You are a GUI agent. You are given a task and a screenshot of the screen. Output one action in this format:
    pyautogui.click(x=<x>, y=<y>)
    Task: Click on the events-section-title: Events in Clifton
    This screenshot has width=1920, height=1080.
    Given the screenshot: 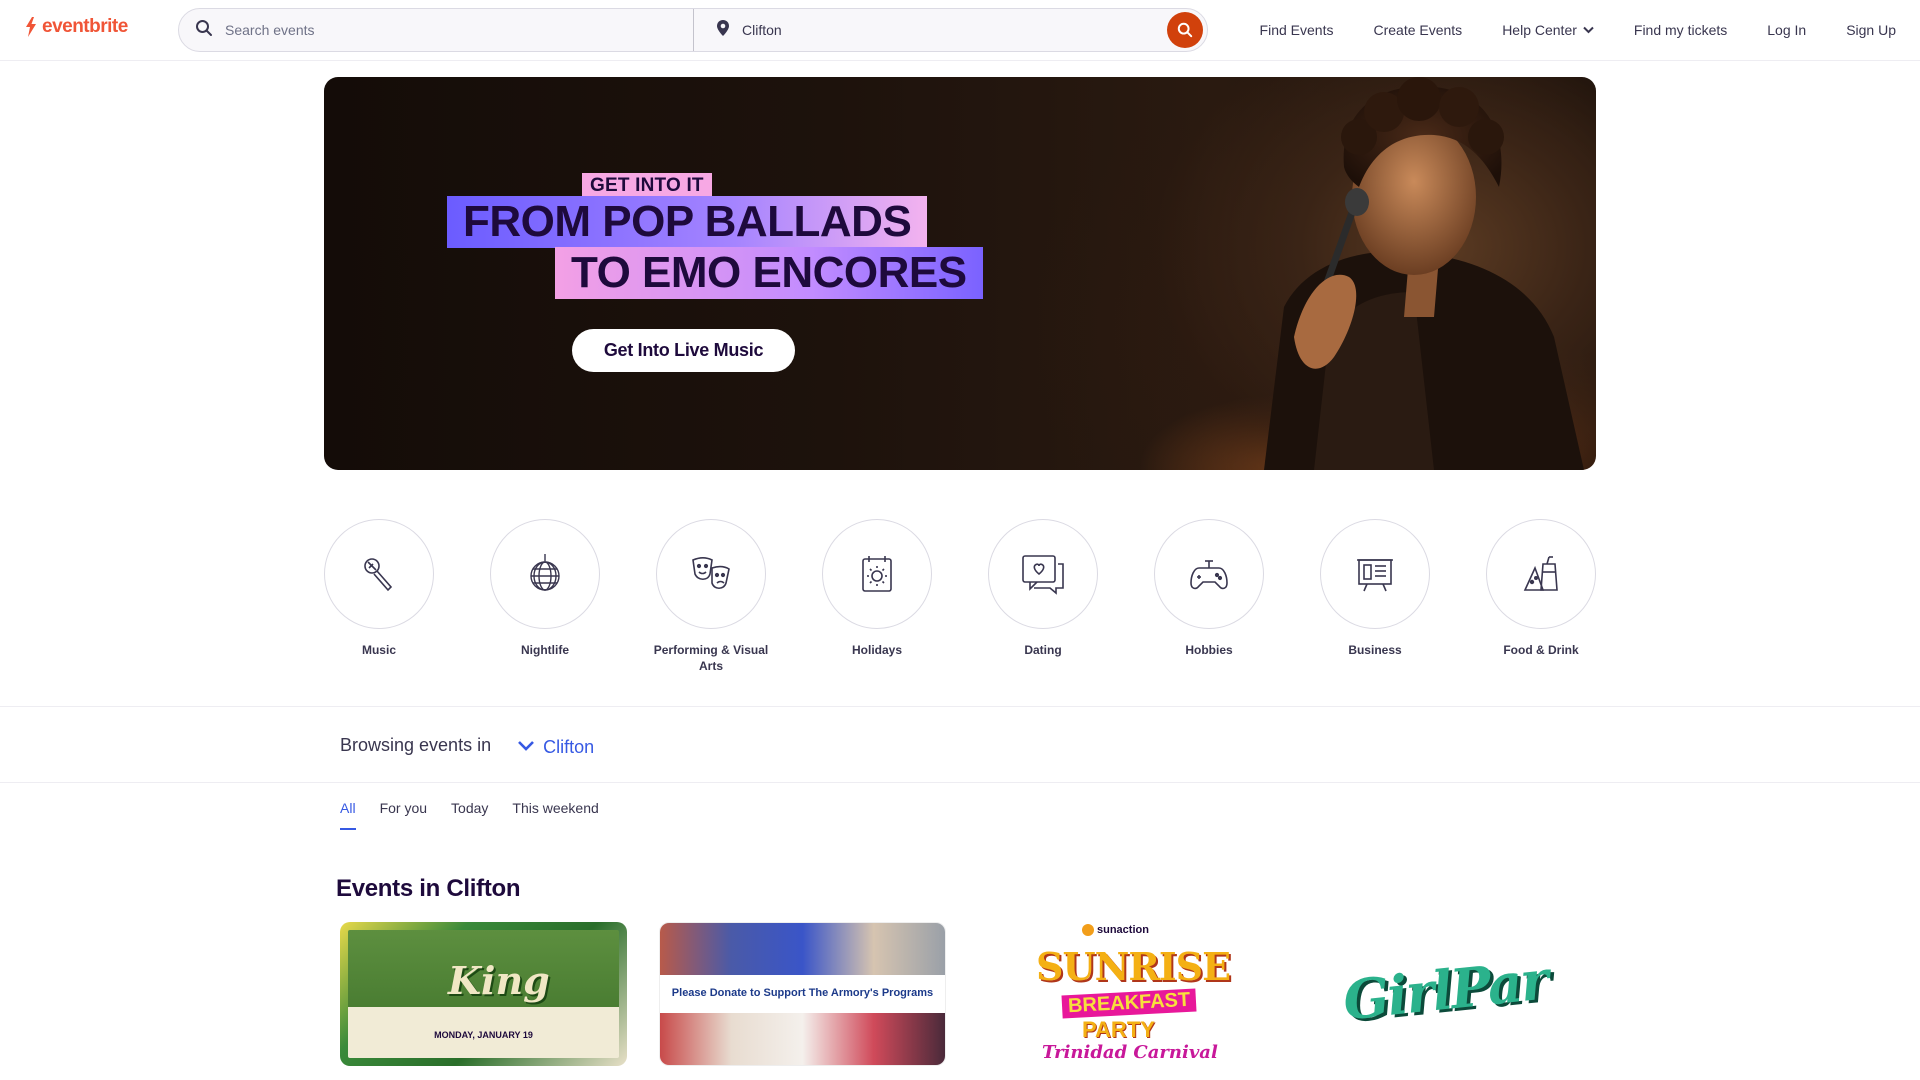 What is the action you would take?
    pyautogui.click(x=428, y=888)
    